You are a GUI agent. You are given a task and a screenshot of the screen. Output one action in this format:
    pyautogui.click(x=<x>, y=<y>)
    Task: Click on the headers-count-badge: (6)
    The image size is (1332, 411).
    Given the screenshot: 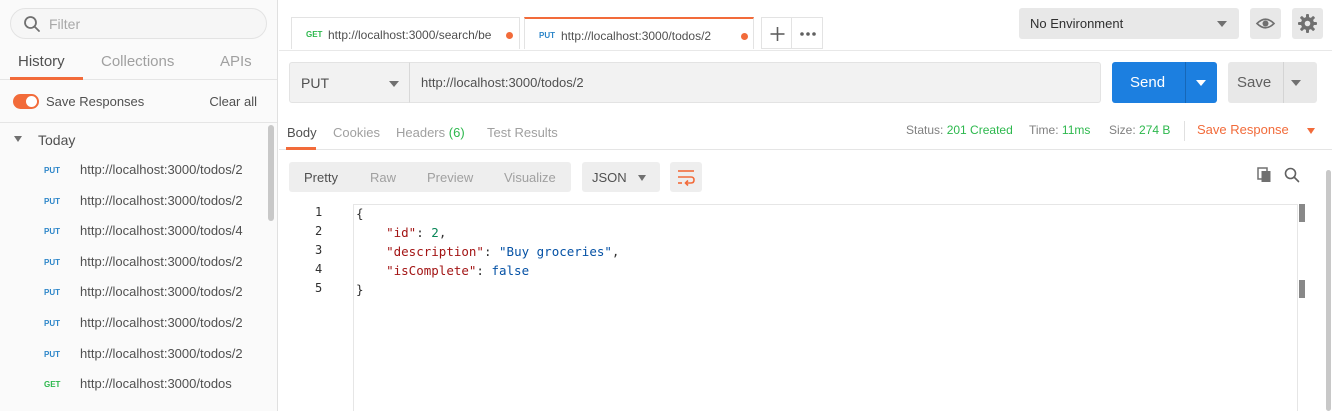 What is the action you would take?
    pyautogui.click(x=456, y=132)
    